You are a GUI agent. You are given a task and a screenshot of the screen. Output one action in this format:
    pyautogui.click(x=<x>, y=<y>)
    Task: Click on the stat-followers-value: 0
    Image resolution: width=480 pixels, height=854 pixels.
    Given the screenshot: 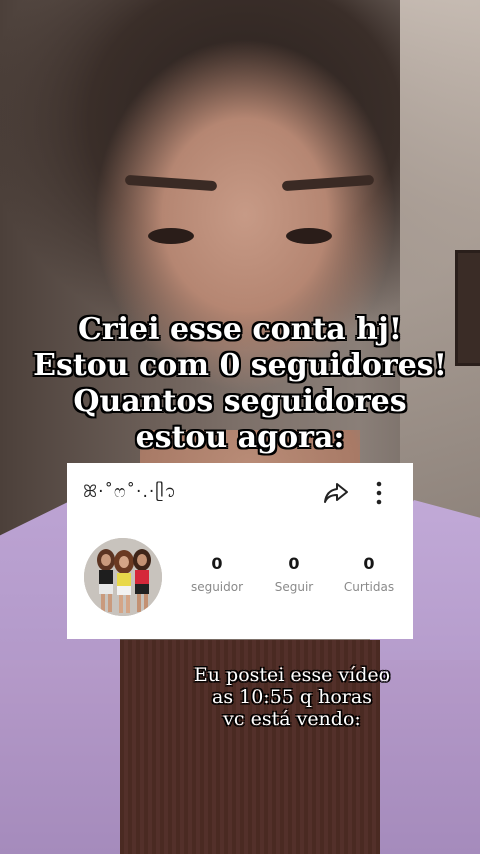 What is the action you would take?
    pyautogui.click(x=217, y=563)
    